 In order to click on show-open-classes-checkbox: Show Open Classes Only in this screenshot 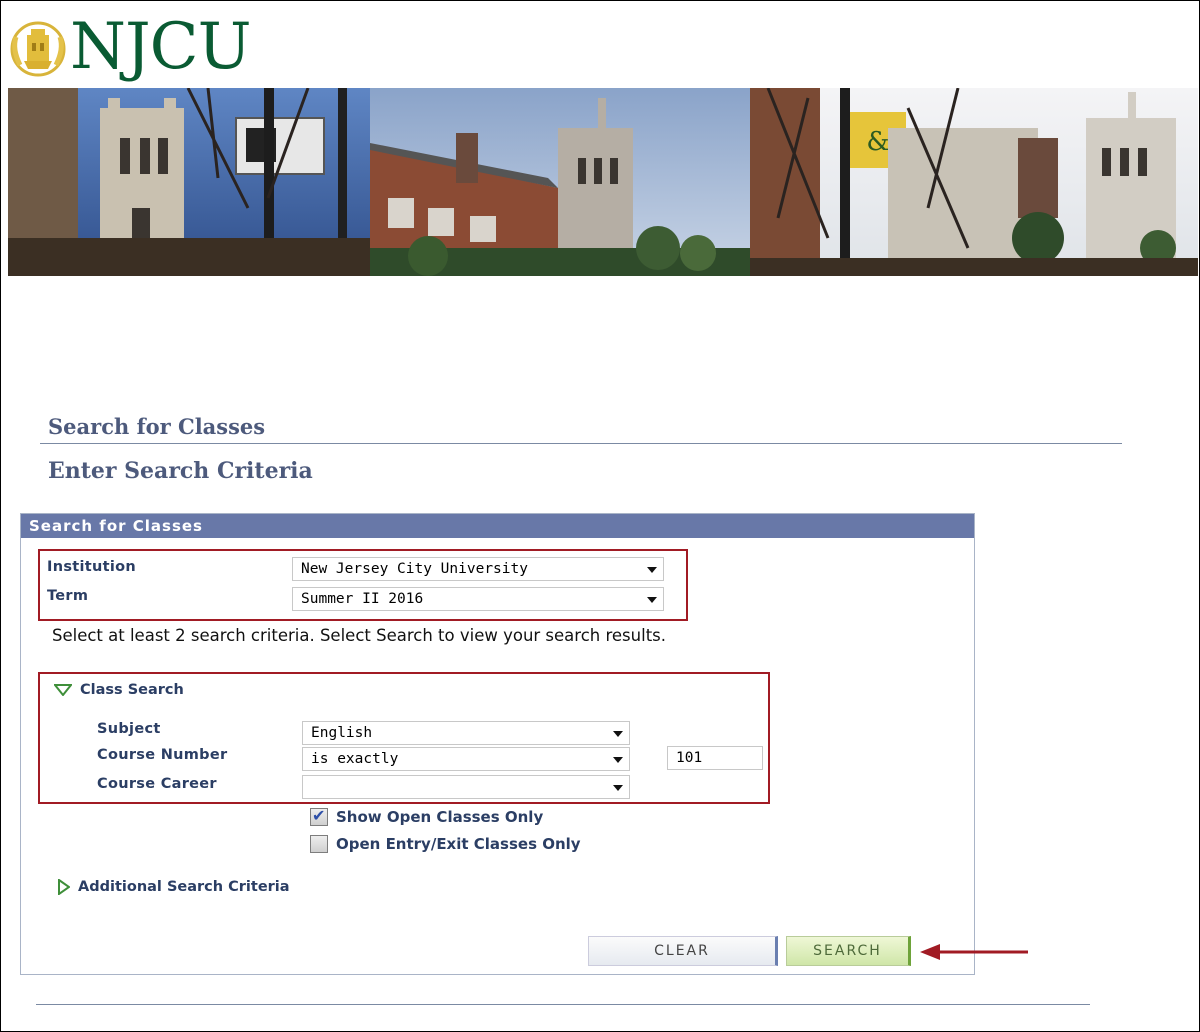, I will do `click(427, 816)`.